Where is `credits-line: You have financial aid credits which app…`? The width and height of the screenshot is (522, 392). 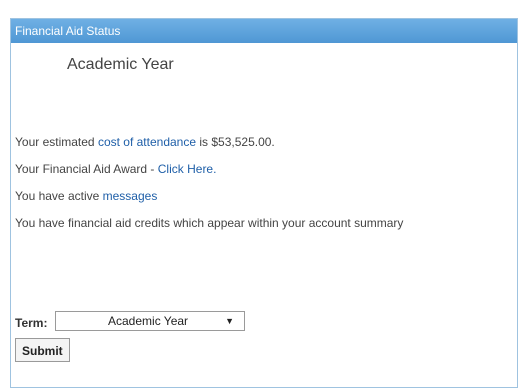
credits-line: You have financial aid credits which app… is located at coordinates (209, 223).